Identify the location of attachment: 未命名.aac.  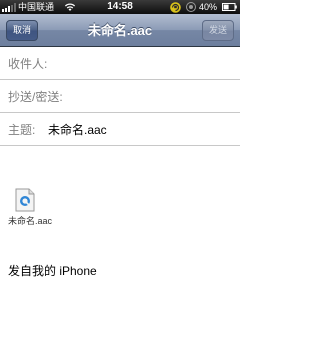
(31, 211).